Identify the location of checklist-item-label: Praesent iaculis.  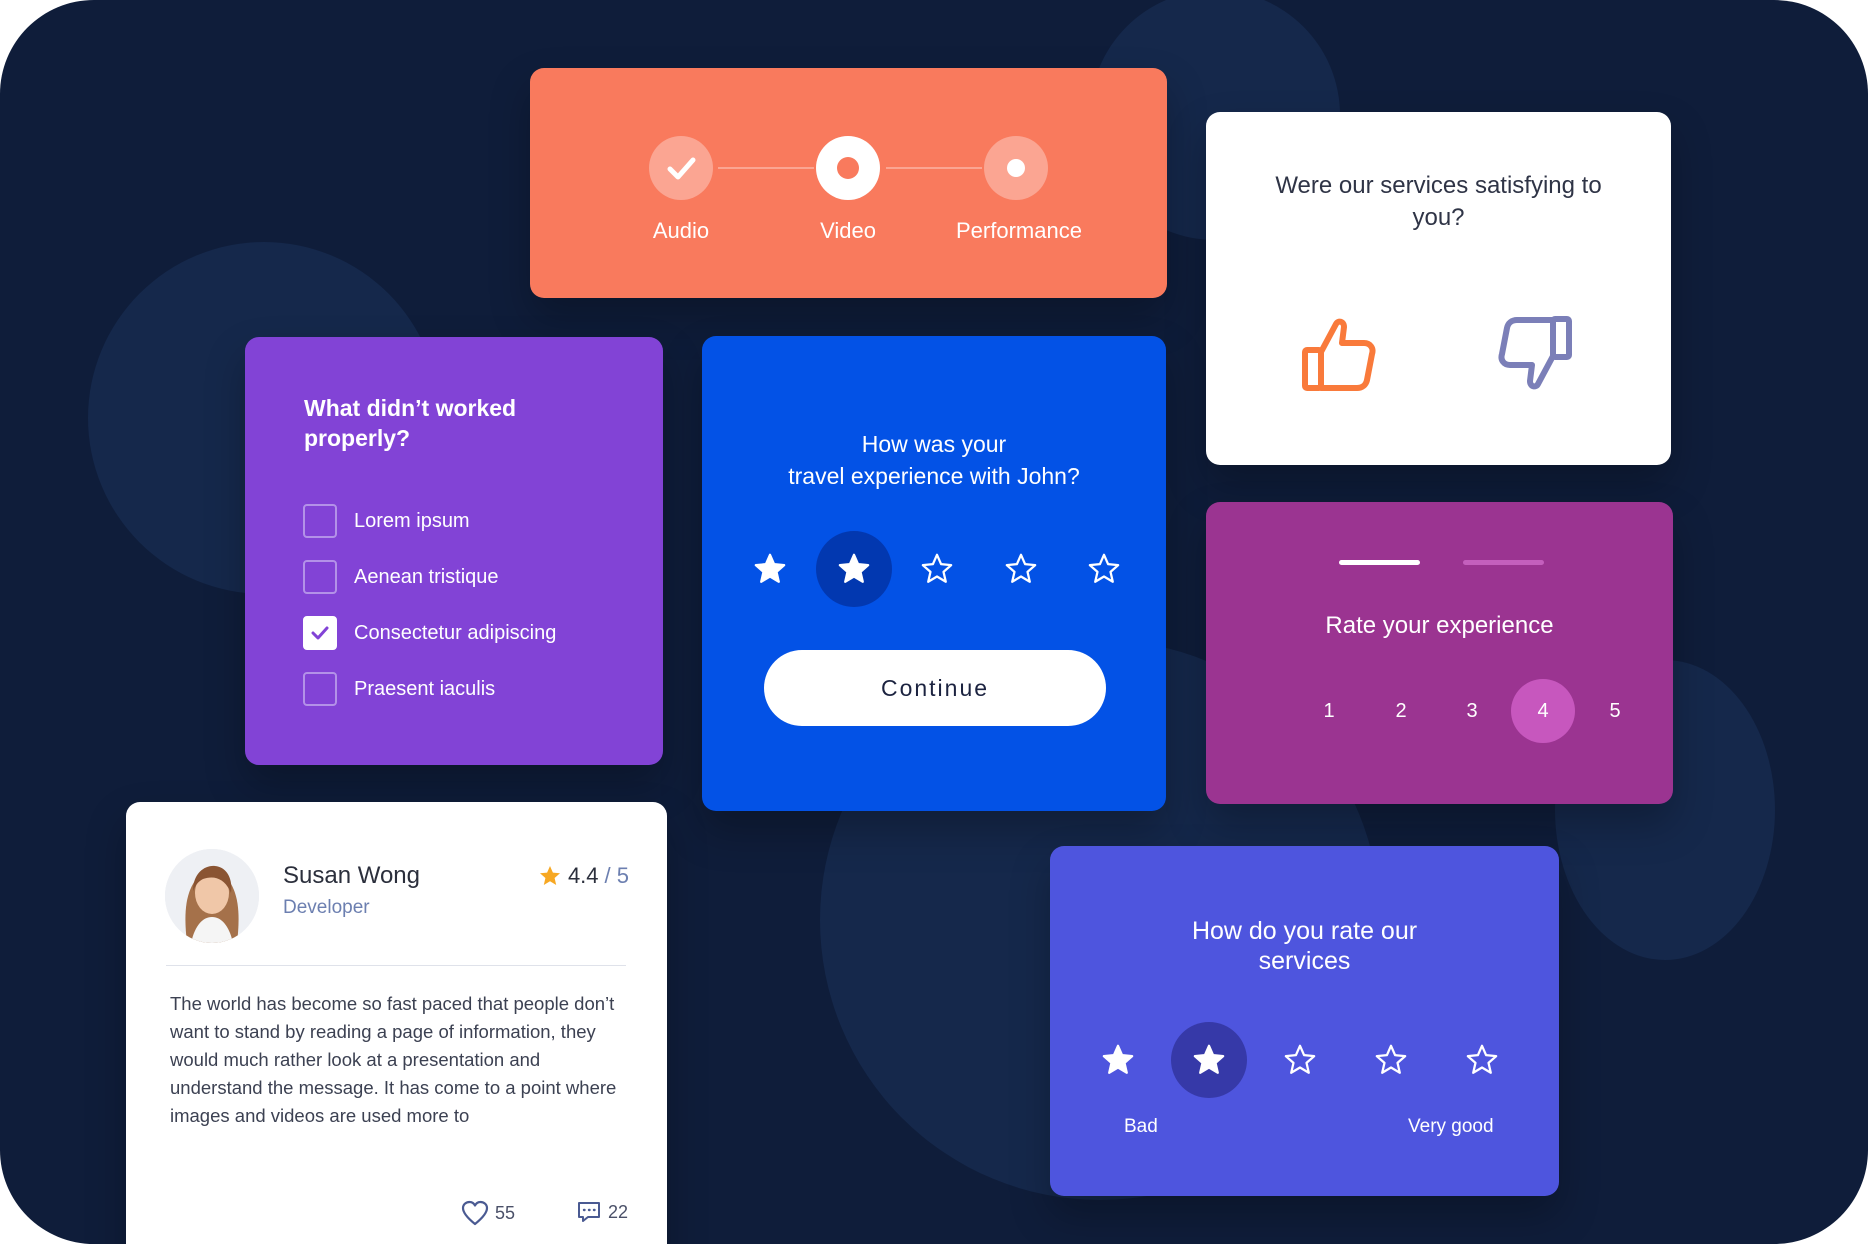
(425, 688).